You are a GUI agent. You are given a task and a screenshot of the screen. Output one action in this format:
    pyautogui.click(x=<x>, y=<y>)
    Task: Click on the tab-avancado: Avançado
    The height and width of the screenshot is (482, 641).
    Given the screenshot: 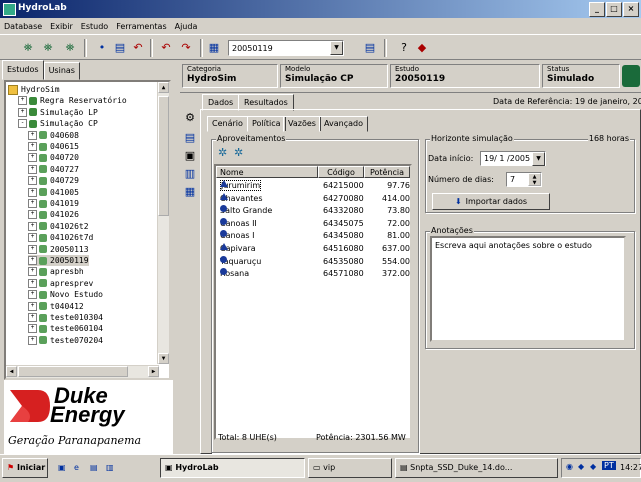 What is the action you would take?
    pyautogui.click(x=343, y=124)
    